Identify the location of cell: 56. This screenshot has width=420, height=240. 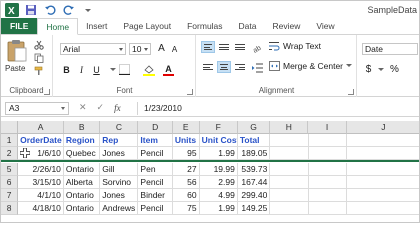
(186, 182).